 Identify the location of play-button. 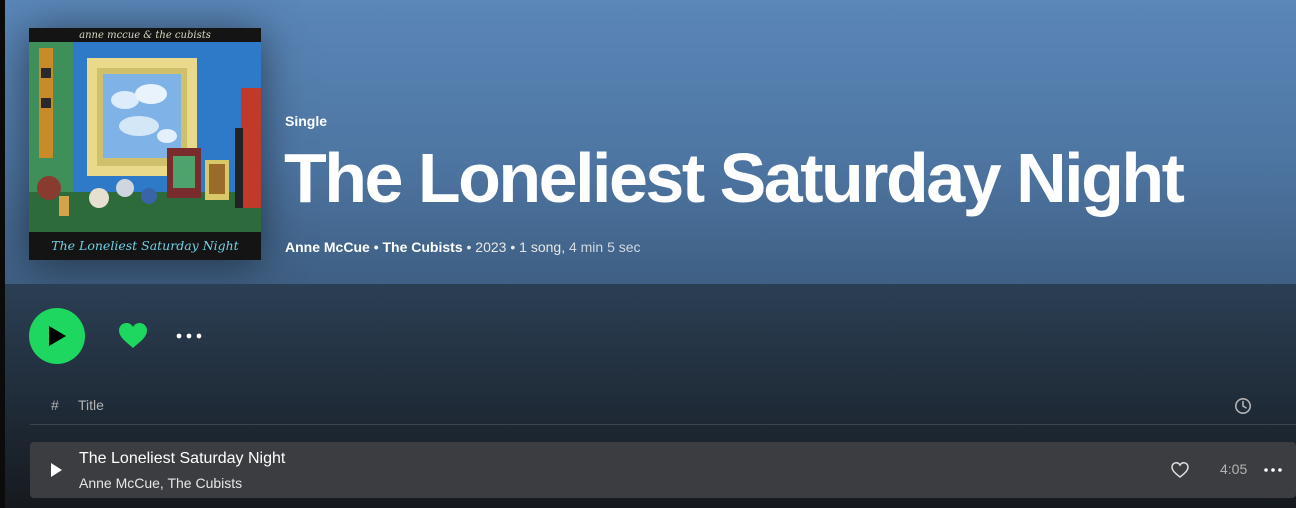
(57, 336).